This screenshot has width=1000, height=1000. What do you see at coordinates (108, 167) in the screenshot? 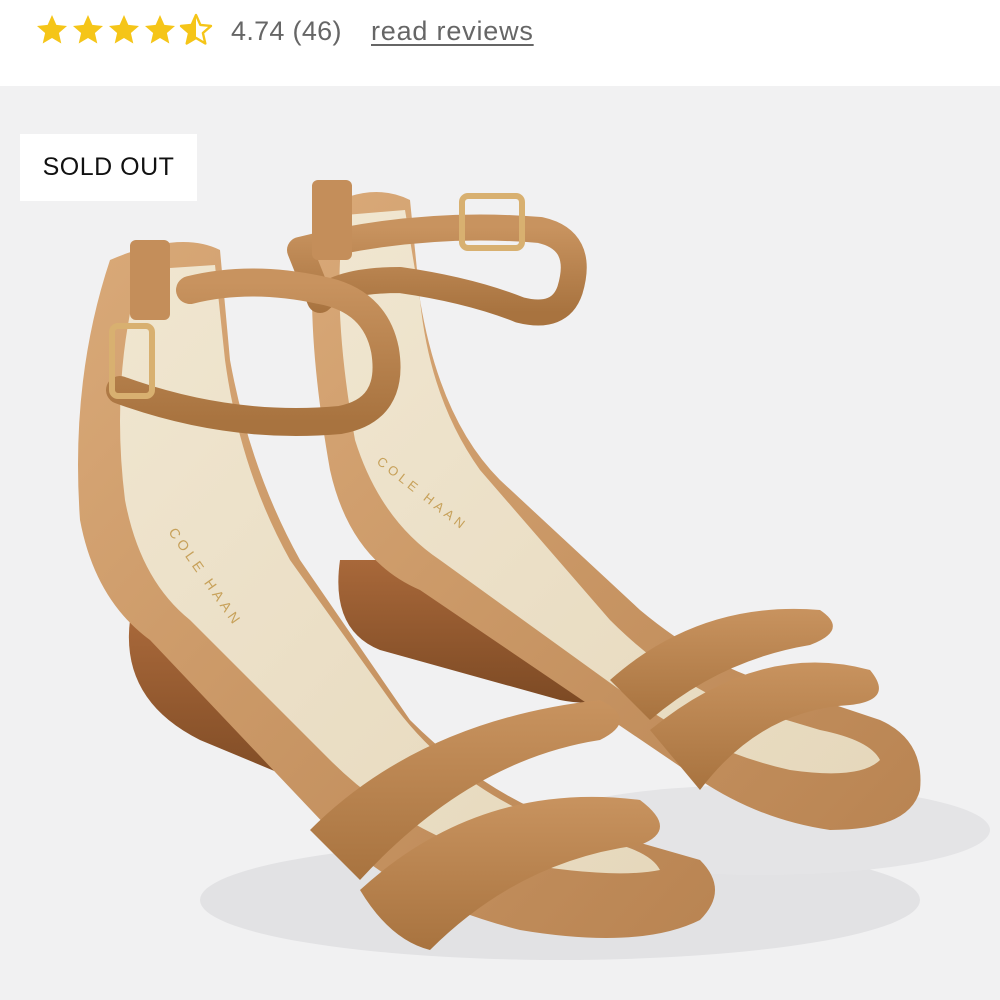
I see `sold-out-badge: SOLD OUT` at bounding box center [108, 167].